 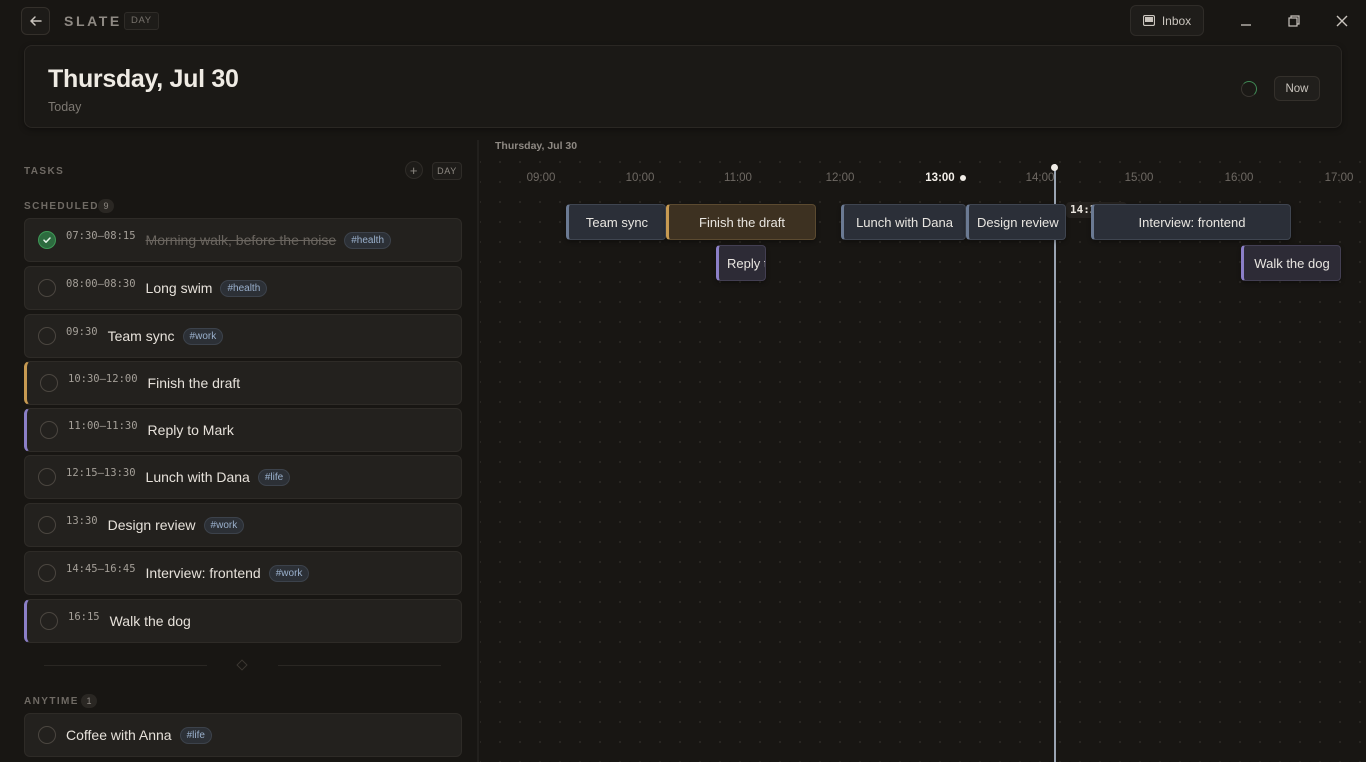 I want to click on inbox-icon, so click(x=1148, y=20).